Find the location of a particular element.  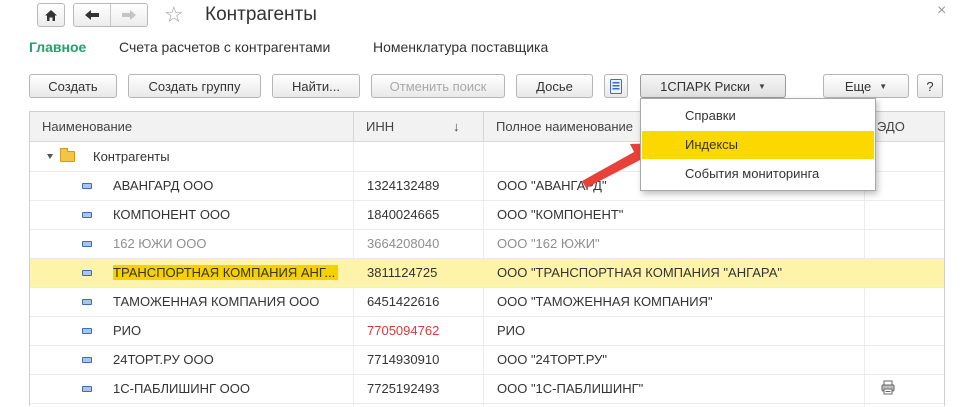

more-button: Еще ▼ is located at coordinates (866, 86).